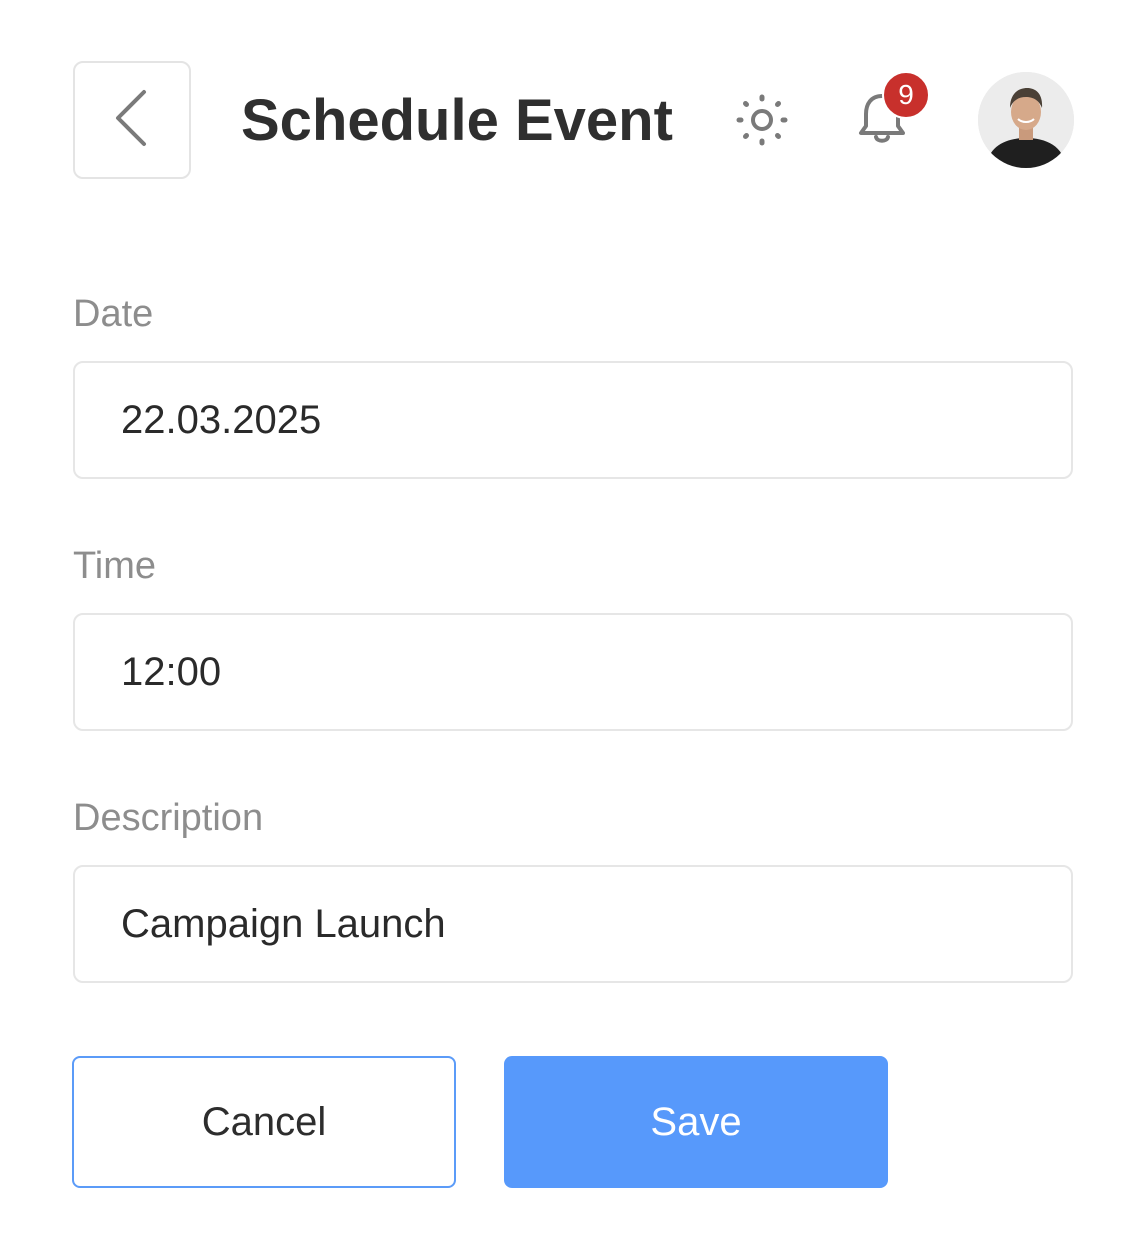 Image resolution: width=1146 pixels, height=1260 pixels. Describe the element at coordinates (573, 924) in the screenshot. I see `description-input` at that location.